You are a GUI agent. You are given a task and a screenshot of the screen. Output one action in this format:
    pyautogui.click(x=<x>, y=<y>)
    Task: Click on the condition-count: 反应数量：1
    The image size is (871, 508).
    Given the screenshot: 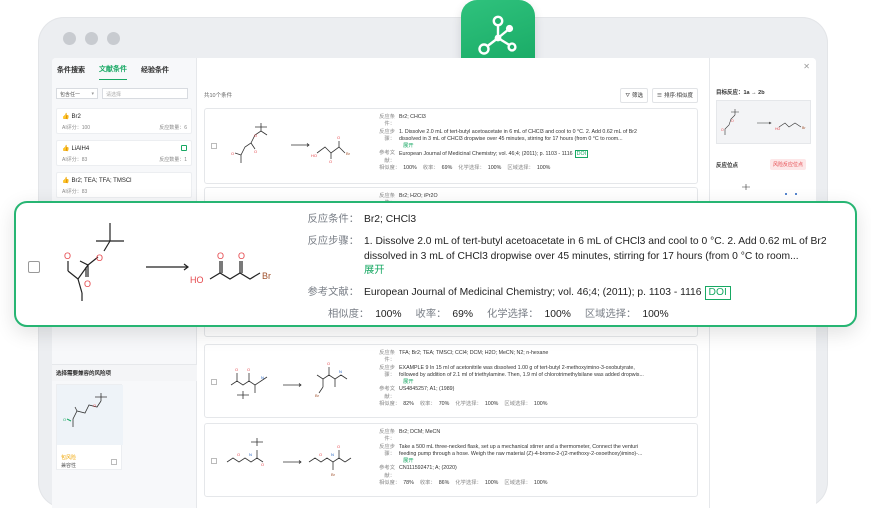 What is the action you would take?
    pyautogui.click(x=173, y=160)
    